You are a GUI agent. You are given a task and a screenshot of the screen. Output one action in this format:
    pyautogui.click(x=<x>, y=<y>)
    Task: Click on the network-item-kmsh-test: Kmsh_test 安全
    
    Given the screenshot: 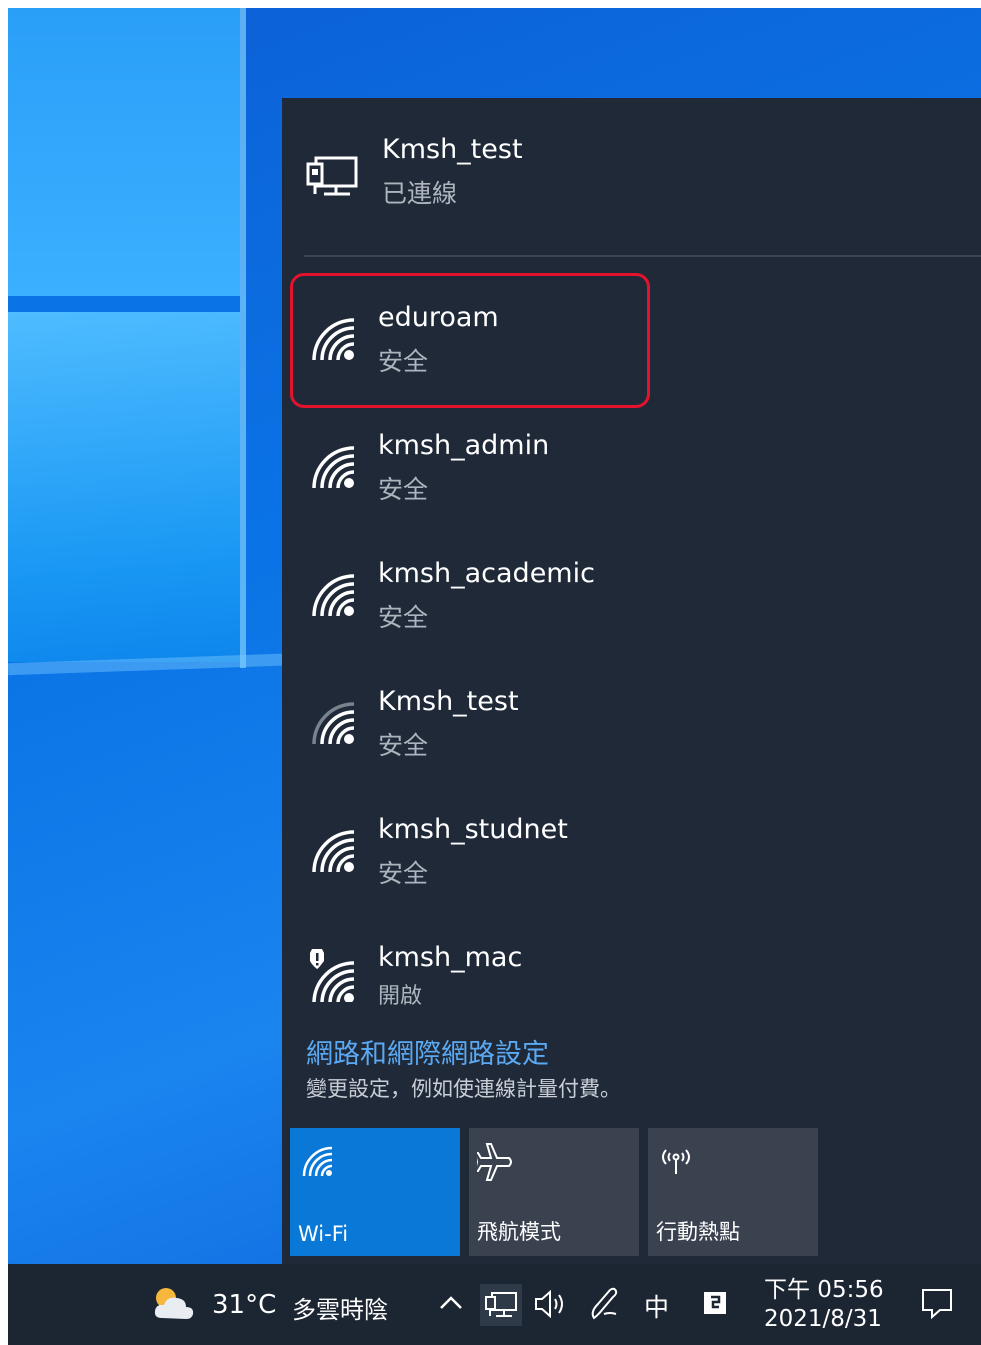 What is the action you would take?
    pyautogui.click(x=470, y=724)
    